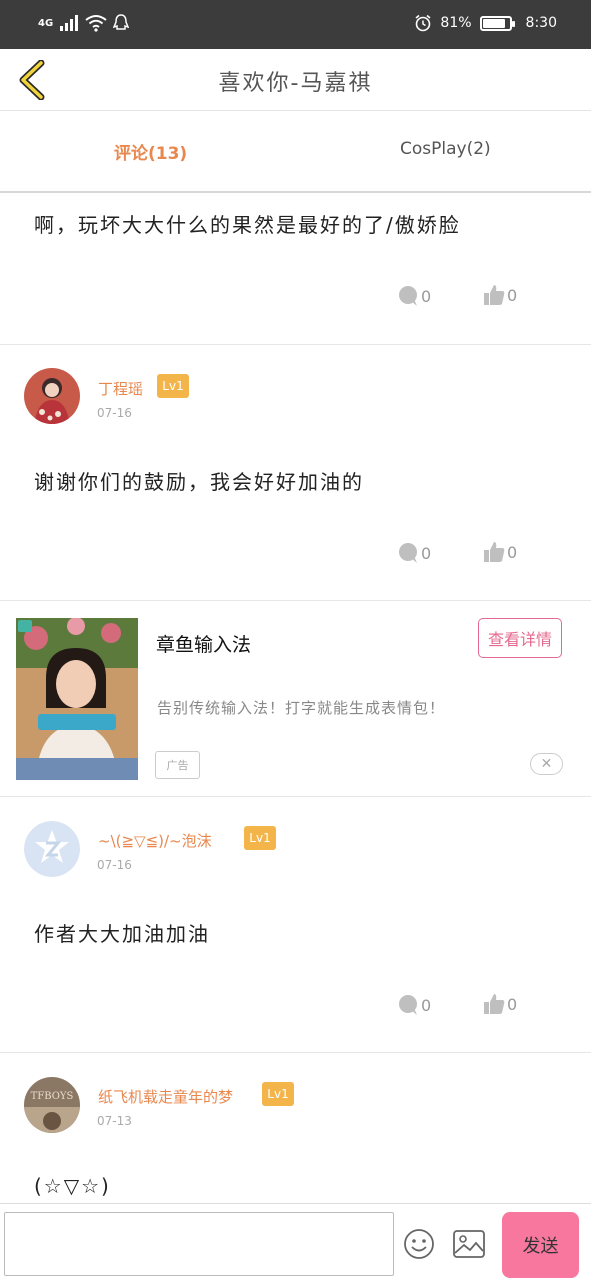  Describe the element at coordinates (203, 643) in the screenshot. I see `ad-title: 章鱼输入法` at that location.